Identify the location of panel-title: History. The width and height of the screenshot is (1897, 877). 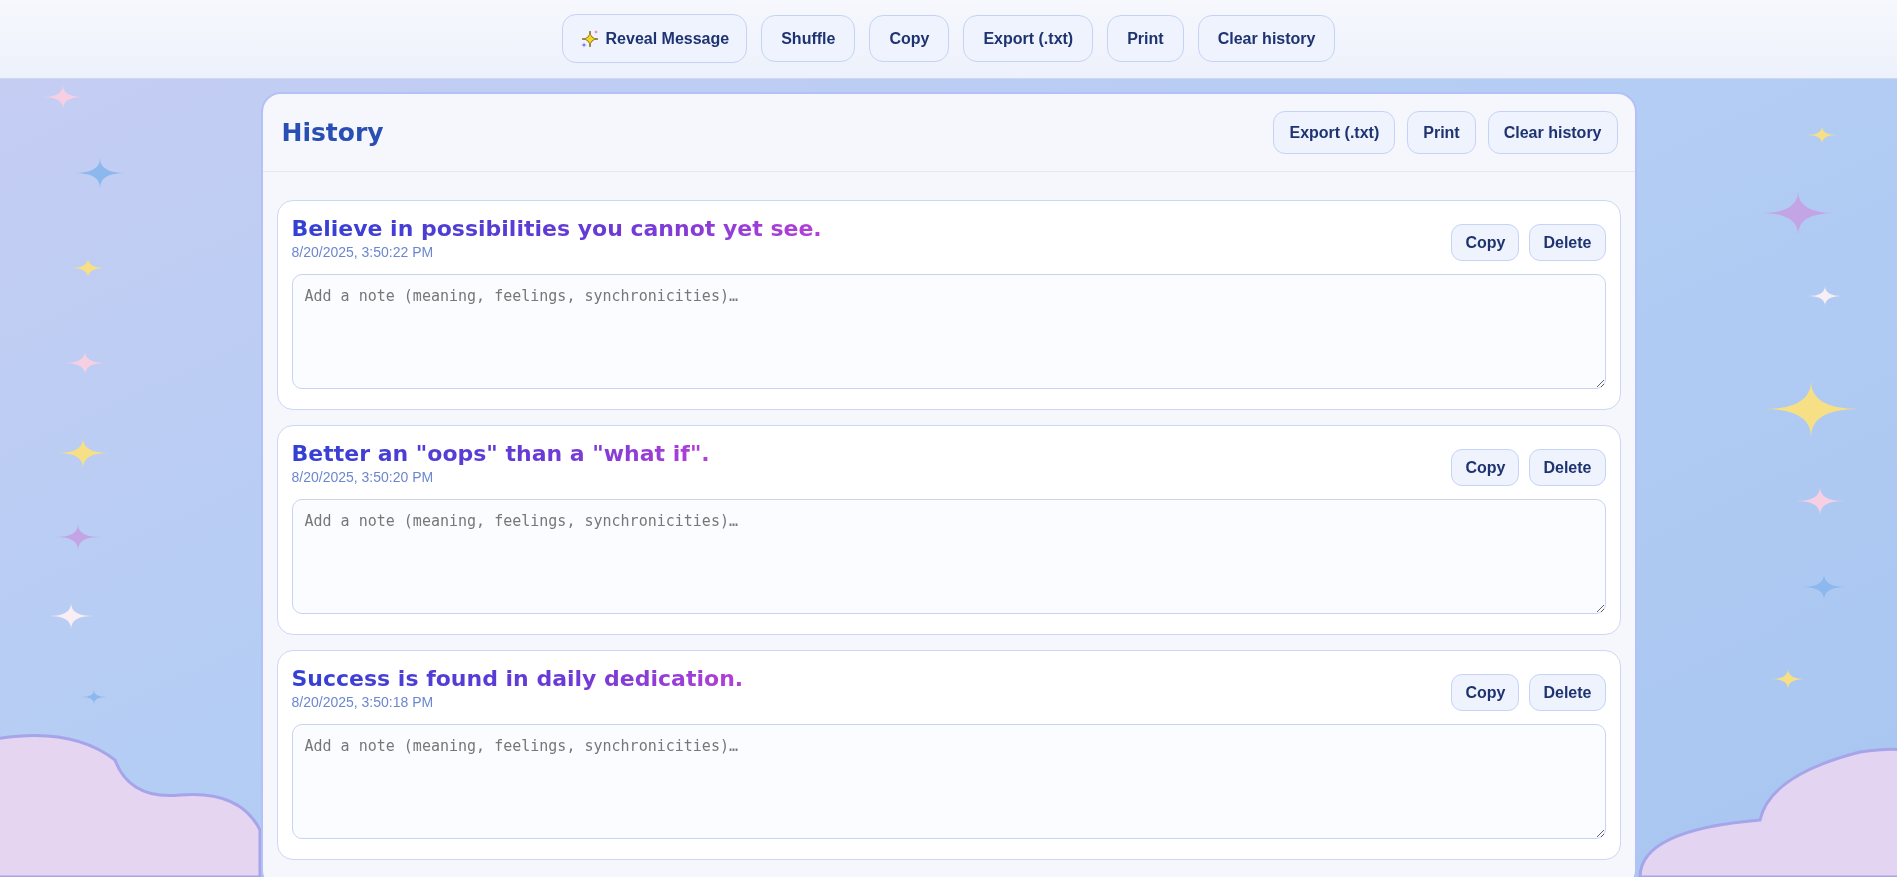
(332, 132).